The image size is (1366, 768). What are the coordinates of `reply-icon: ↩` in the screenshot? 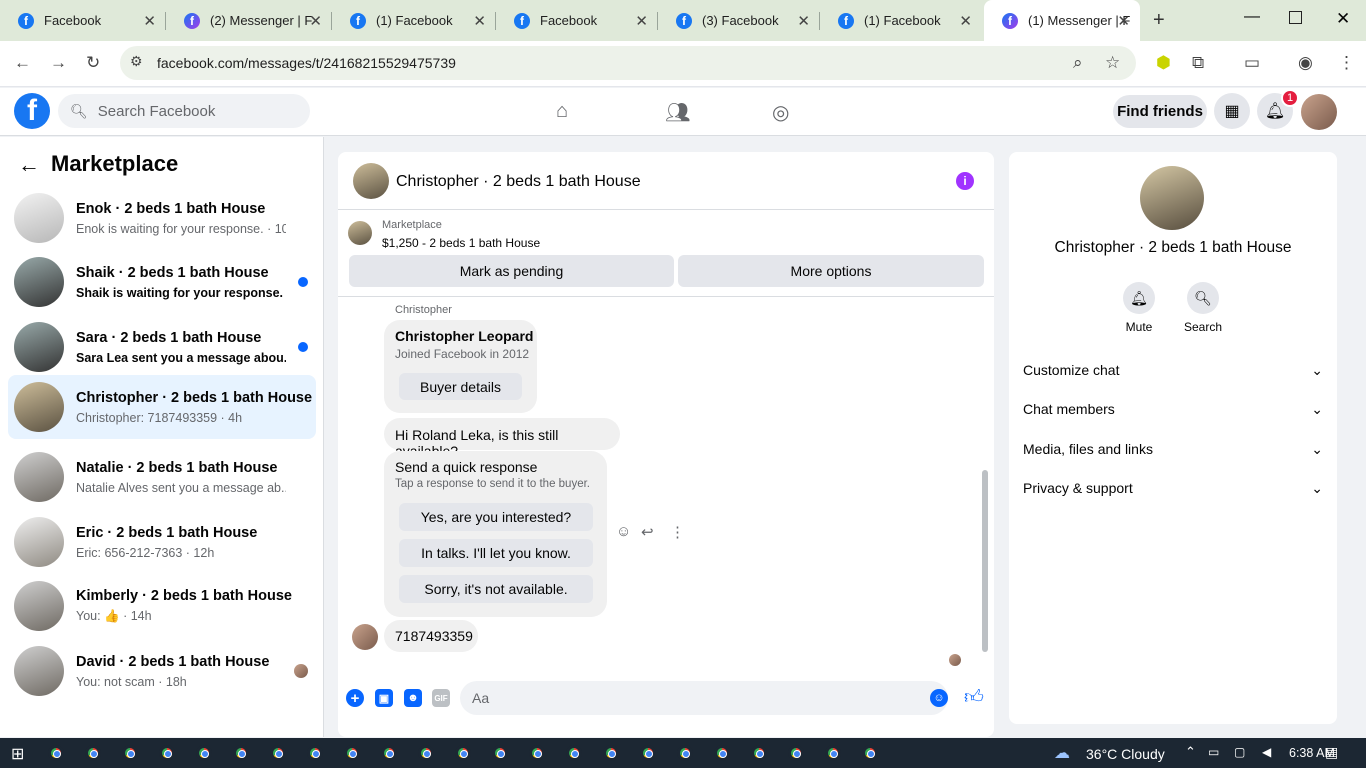 It's located at (647, 532).